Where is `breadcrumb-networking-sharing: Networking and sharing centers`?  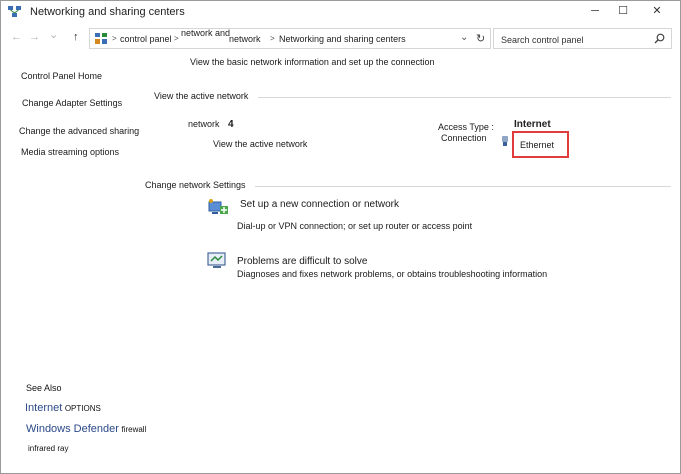
breadcrumb-networking-sharing: Networking and sharing centers is located at coordinates (342, 39).